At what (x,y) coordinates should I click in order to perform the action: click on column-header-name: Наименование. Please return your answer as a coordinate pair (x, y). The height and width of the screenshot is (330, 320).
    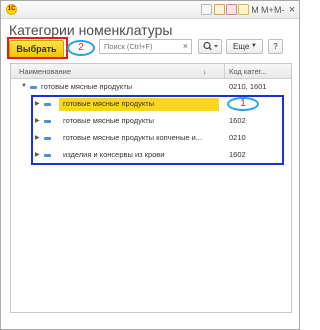
    Looking at the image, I should click on (45, 71).